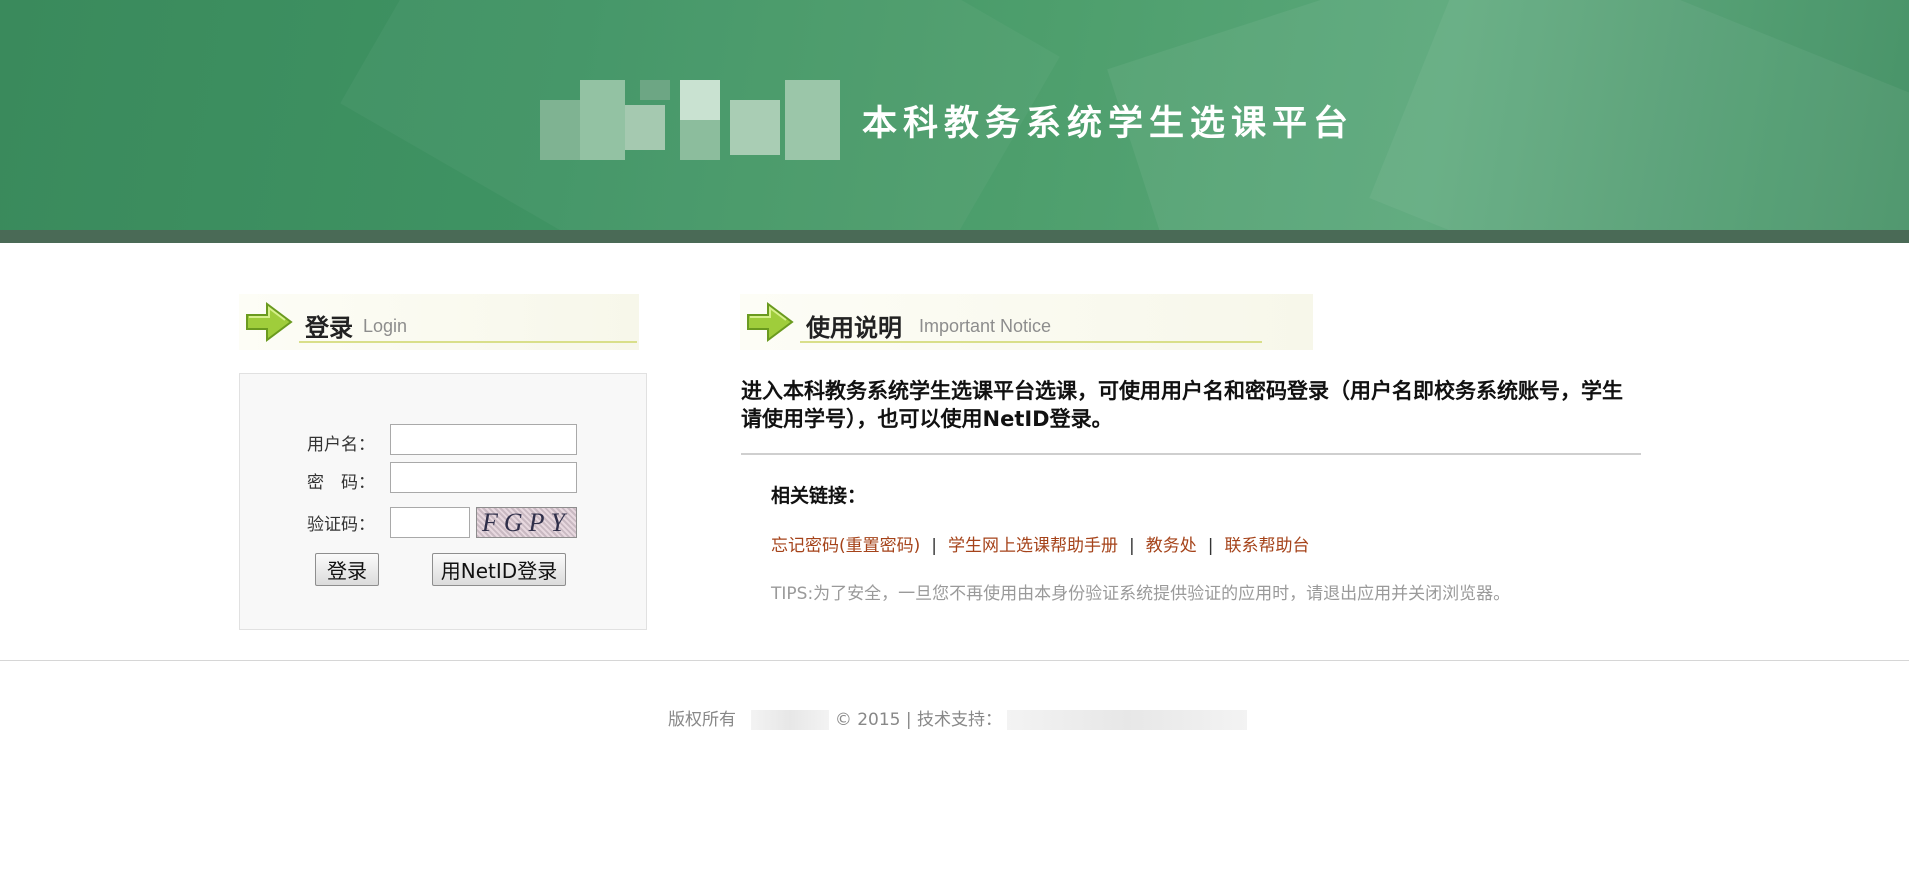  What do you see at coordinates (1127, 720) in the screenshot?
I see `redacted-support` at bounding box center [1127, 720].